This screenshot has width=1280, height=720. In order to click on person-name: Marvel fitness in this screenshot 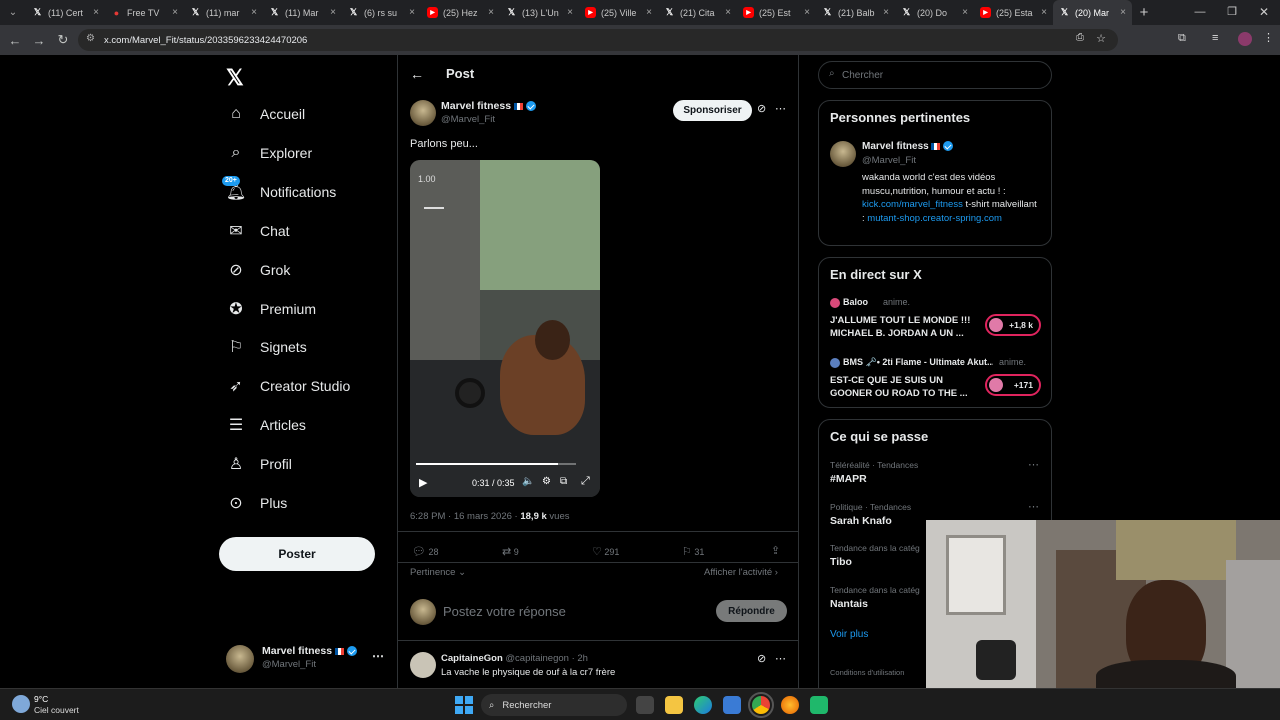, I will do `click(895, 146)`.